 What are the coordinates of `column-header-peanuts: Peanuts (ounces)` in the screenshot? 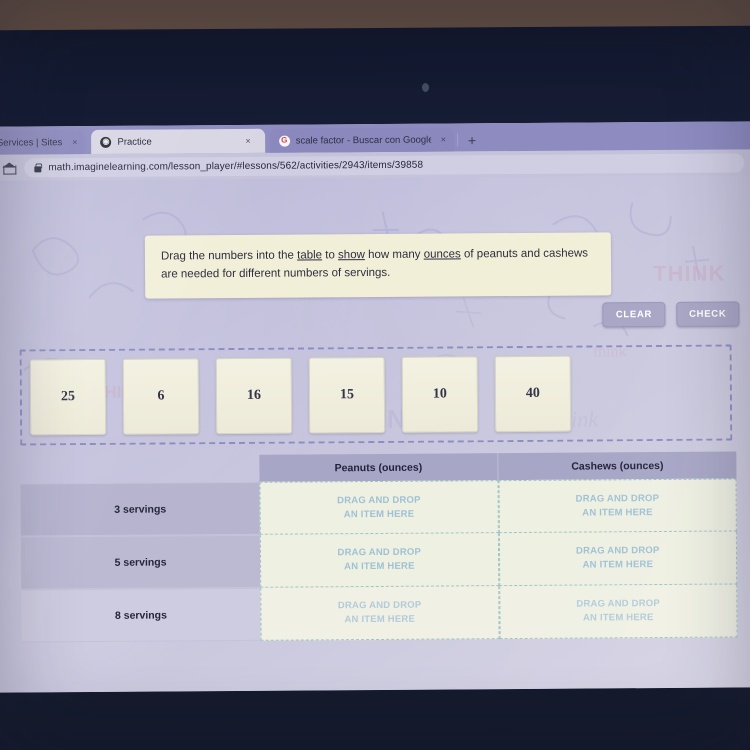 It's located at (379, 467).